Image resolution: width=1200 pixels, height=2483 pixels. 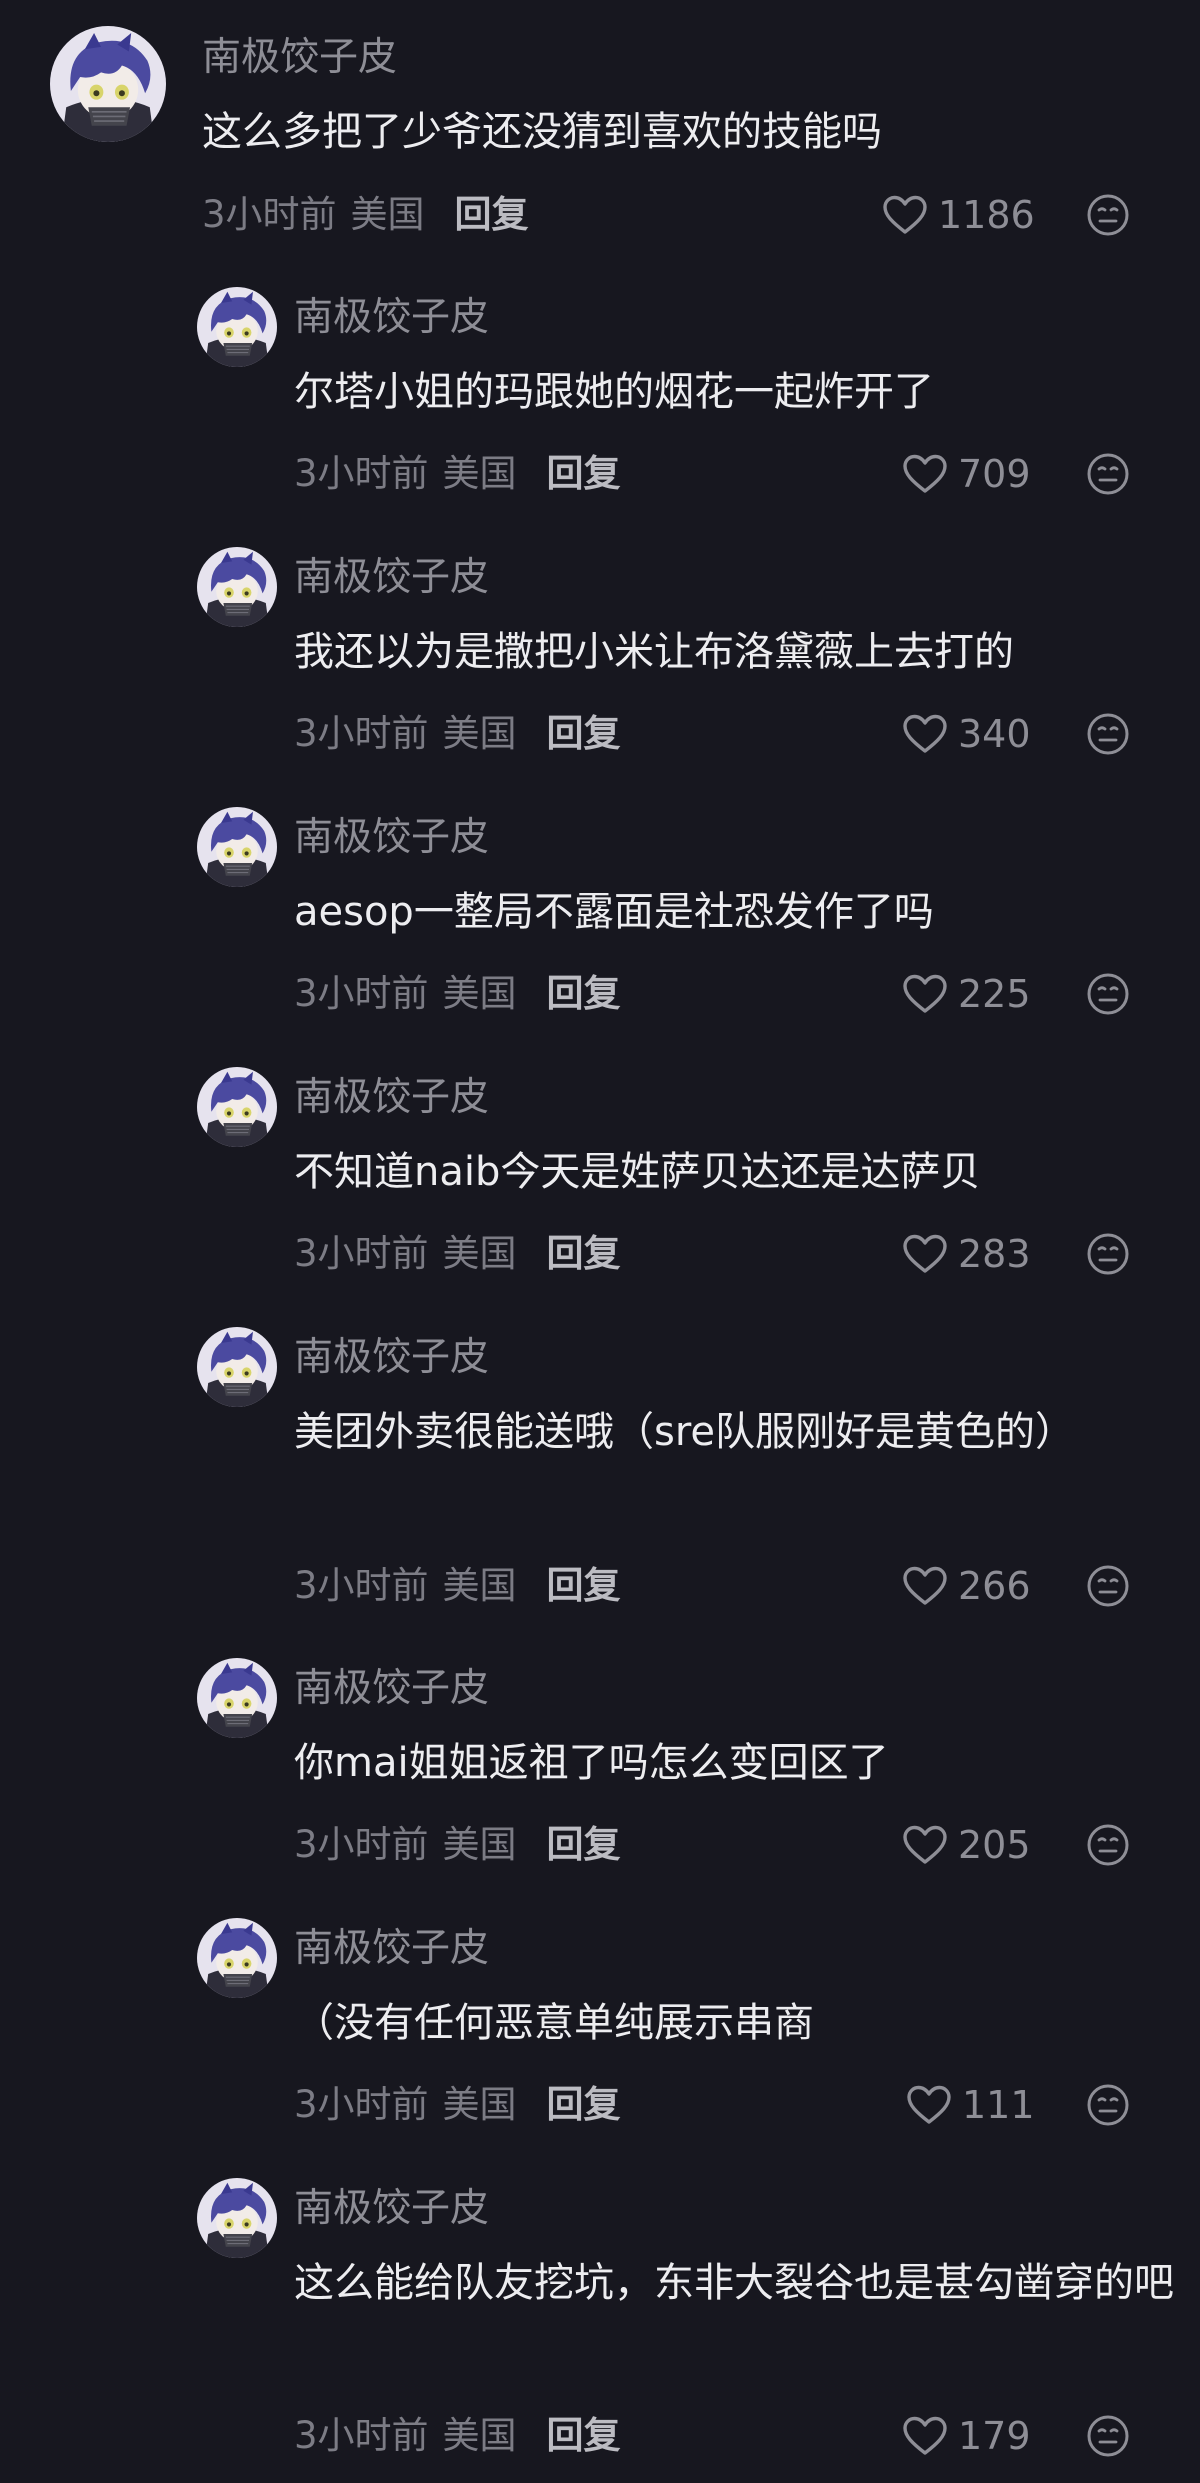 I want to click on like-button: 709, so click(x=966, y=474).